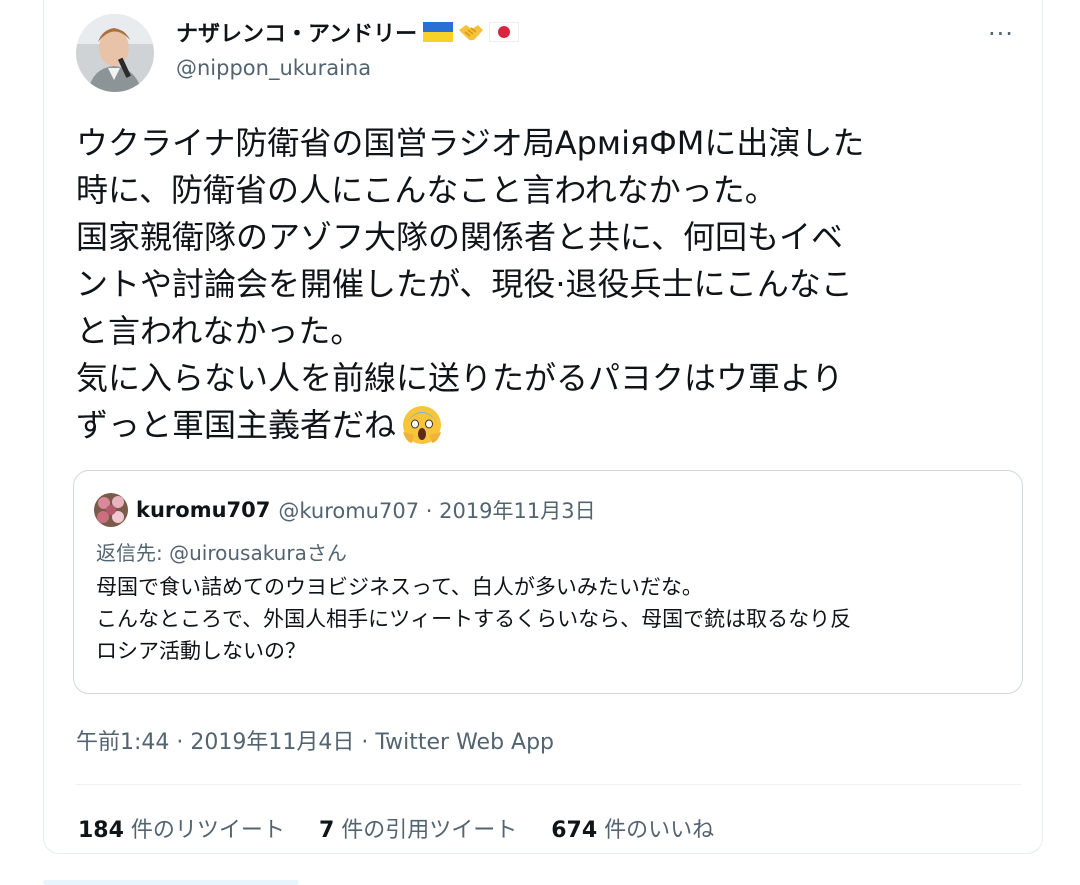  Describe the element at coordinates (1001, 34) in the screenshot. I see `more-options-icon: ···` at that location.